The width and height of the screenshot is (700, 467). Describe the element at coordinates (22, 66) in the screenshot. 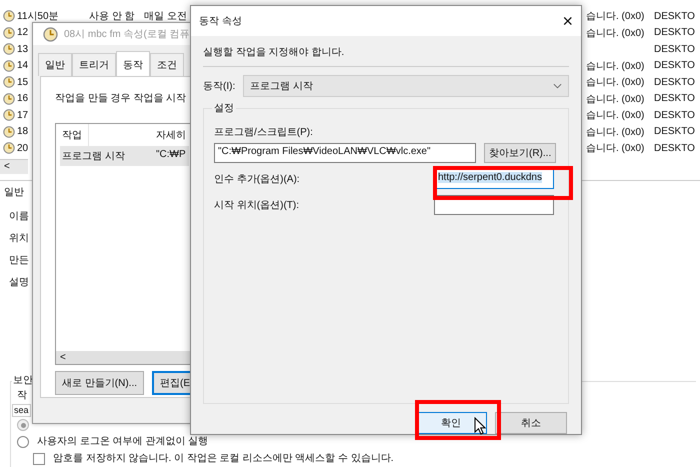

I see `task-name: 14` at that location.